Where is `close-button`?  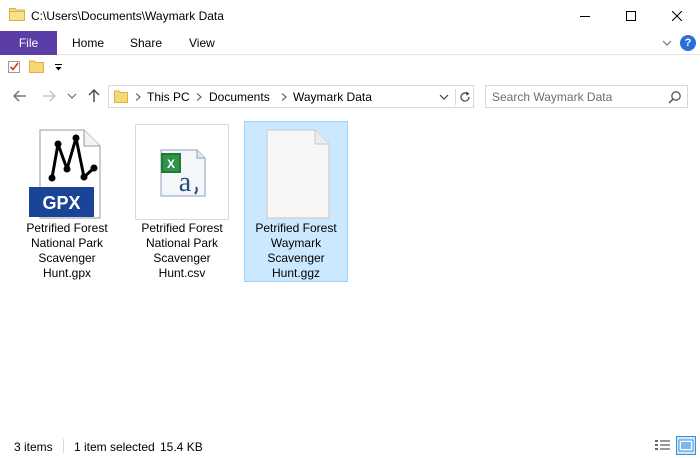
close-button is located at coordinates (677, 15).